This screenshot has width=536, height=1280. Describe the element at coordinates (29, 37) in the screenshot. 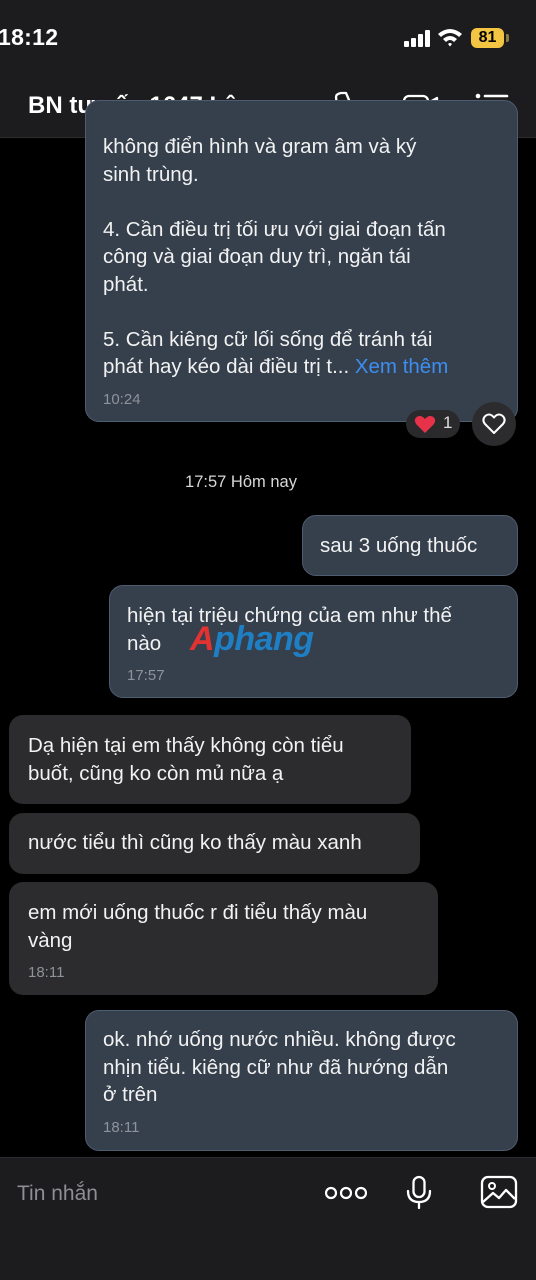

I see `status-time: 18:12` at that location.